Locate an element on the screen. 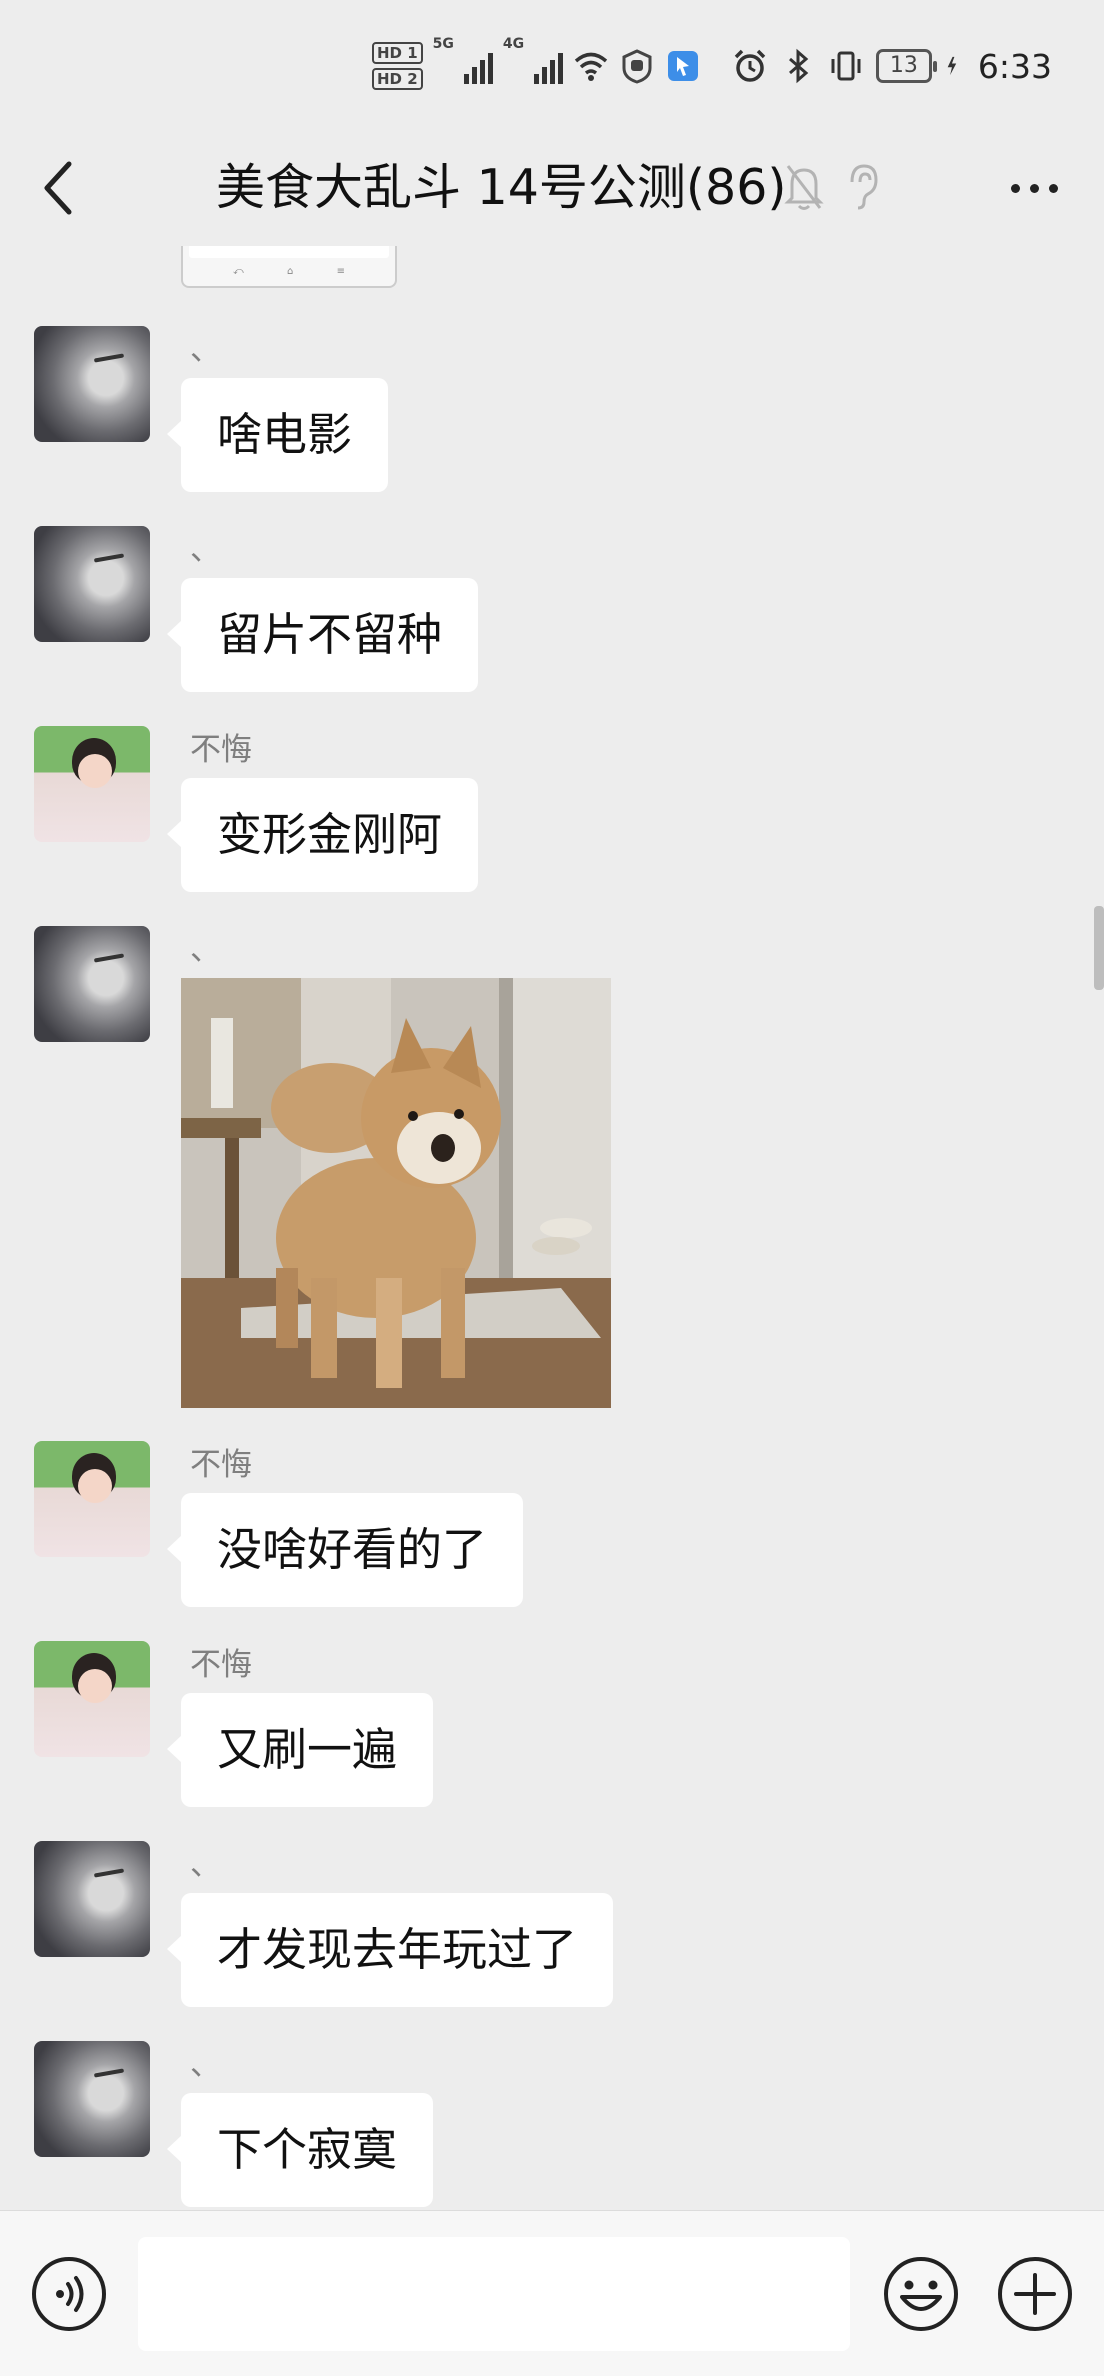  shiba-dog-photo is located at coordinates (396, 1193).